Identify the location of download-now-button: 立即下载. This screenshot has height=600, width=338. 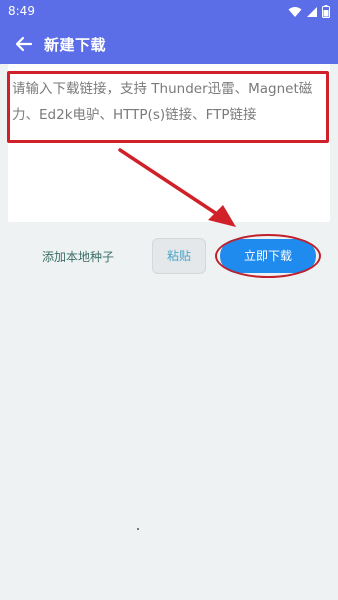
(268, 256).